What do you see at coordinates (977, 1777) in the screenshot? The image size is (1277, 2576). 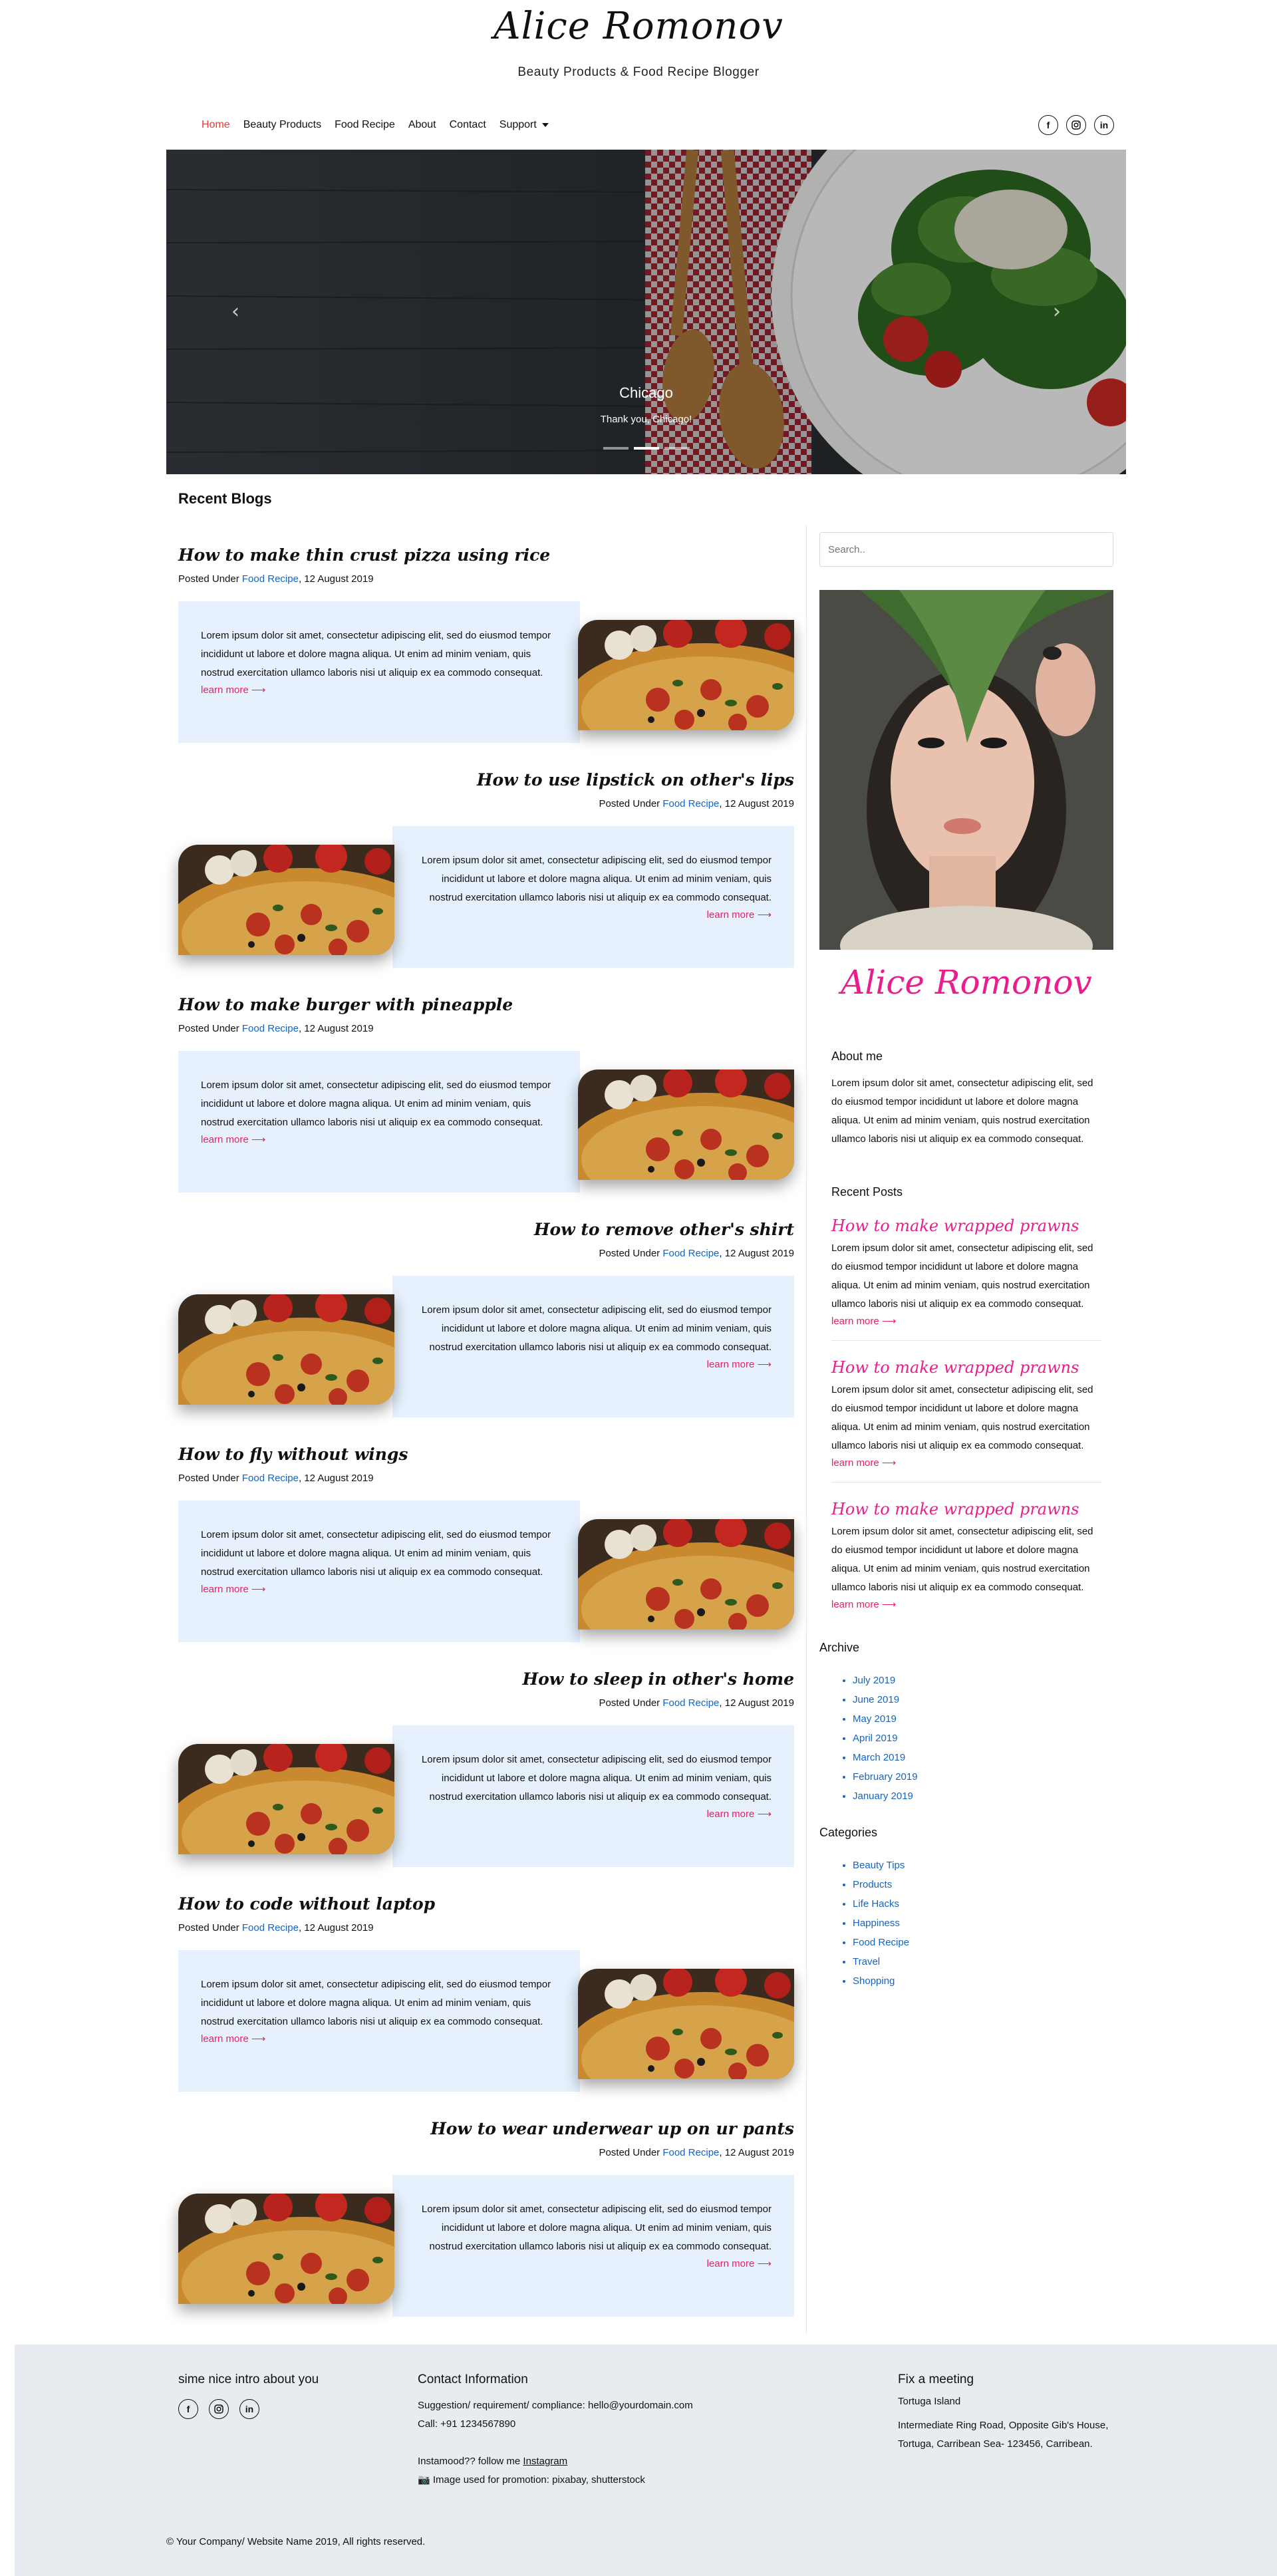 I see `archive-item: February 2019` at bounding box center [977, 1777].